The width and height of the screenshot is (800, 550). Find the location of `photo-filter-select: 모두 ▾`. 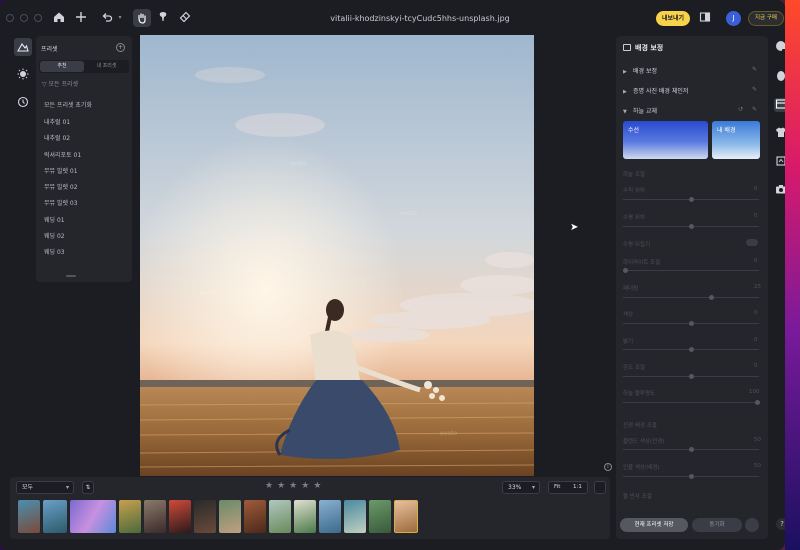

photo-filter-select: 모두 ▾ is located at coordinates (45, 487).